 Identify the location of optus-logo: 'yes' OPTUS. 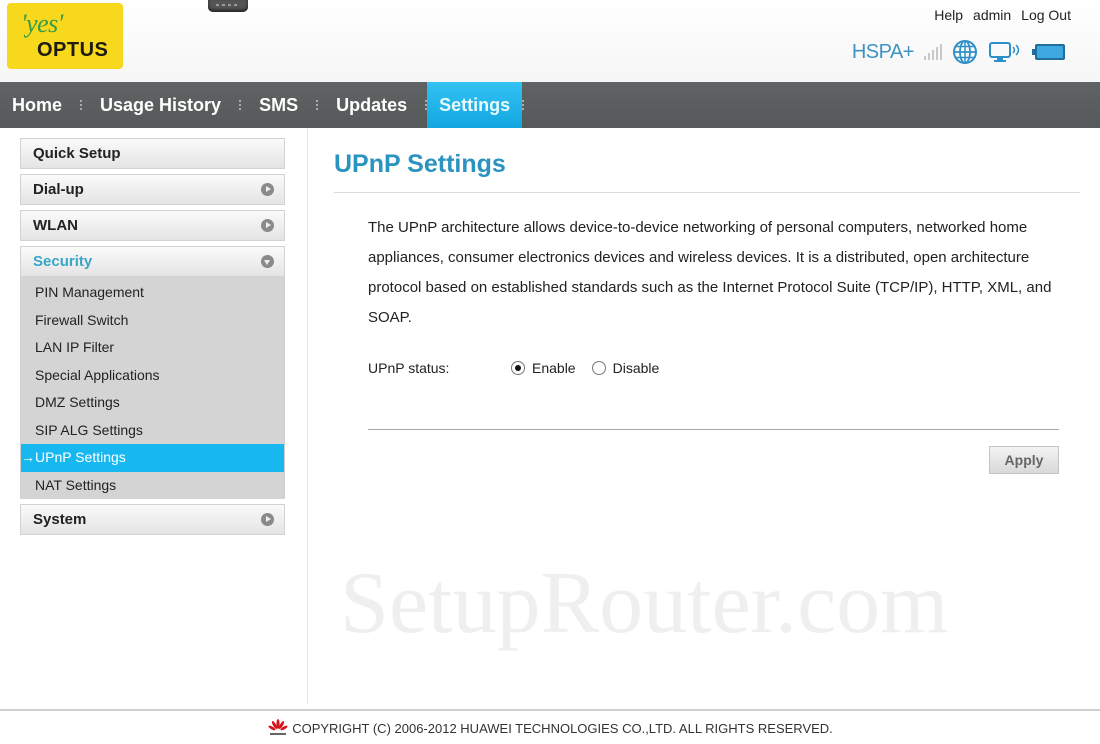
(65, 36).